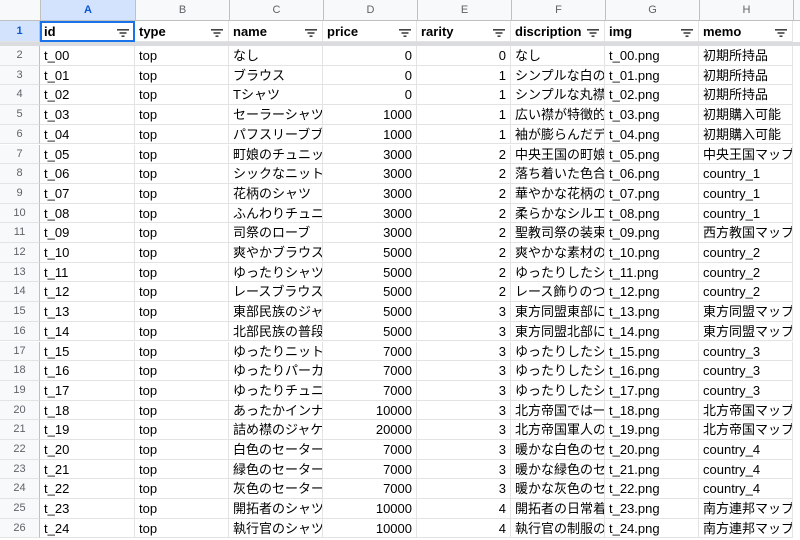  I want to click on row-header: 8, so click(20, 174).